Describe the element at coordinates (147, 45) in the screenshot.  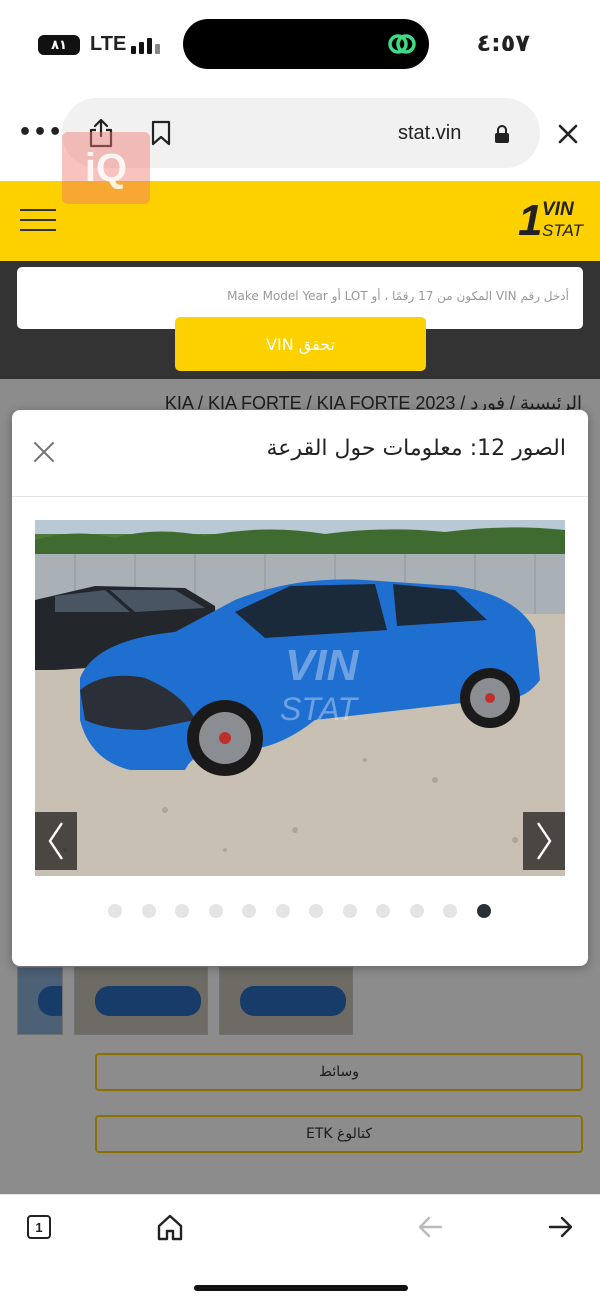
I see `signal-icon` at that location.